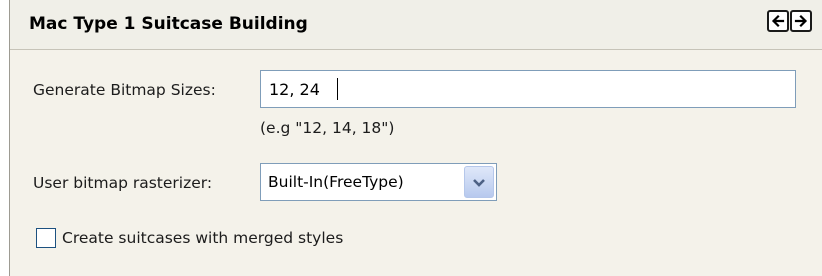 This screenshot has height=276, width=822. I want to click on rasterizer-dropdown-button, so click(479, 182).